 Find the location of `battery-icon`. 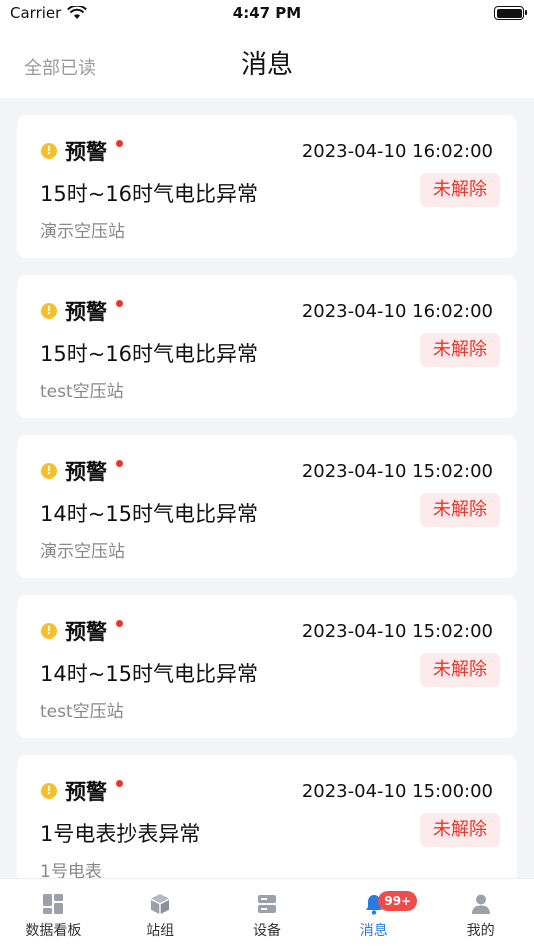

battery-icon is located at coordinates (510, 13).